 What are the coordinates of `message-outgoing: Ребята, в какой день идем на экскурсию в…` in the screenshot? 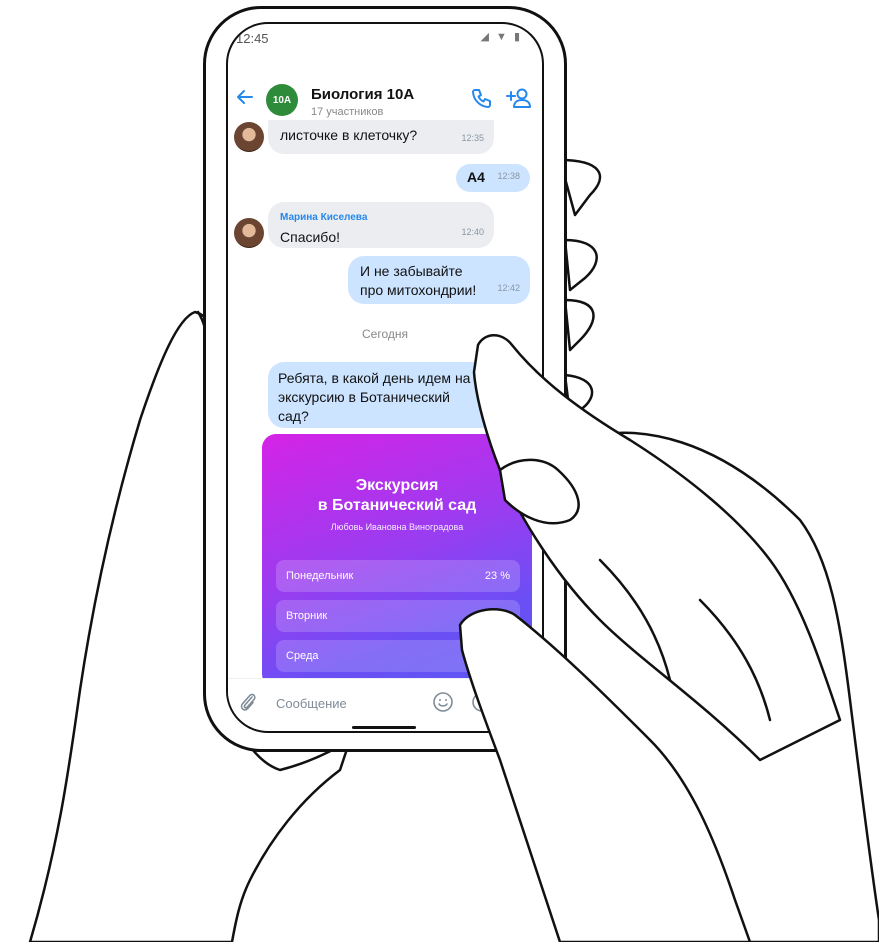 It's located at (399, 395).